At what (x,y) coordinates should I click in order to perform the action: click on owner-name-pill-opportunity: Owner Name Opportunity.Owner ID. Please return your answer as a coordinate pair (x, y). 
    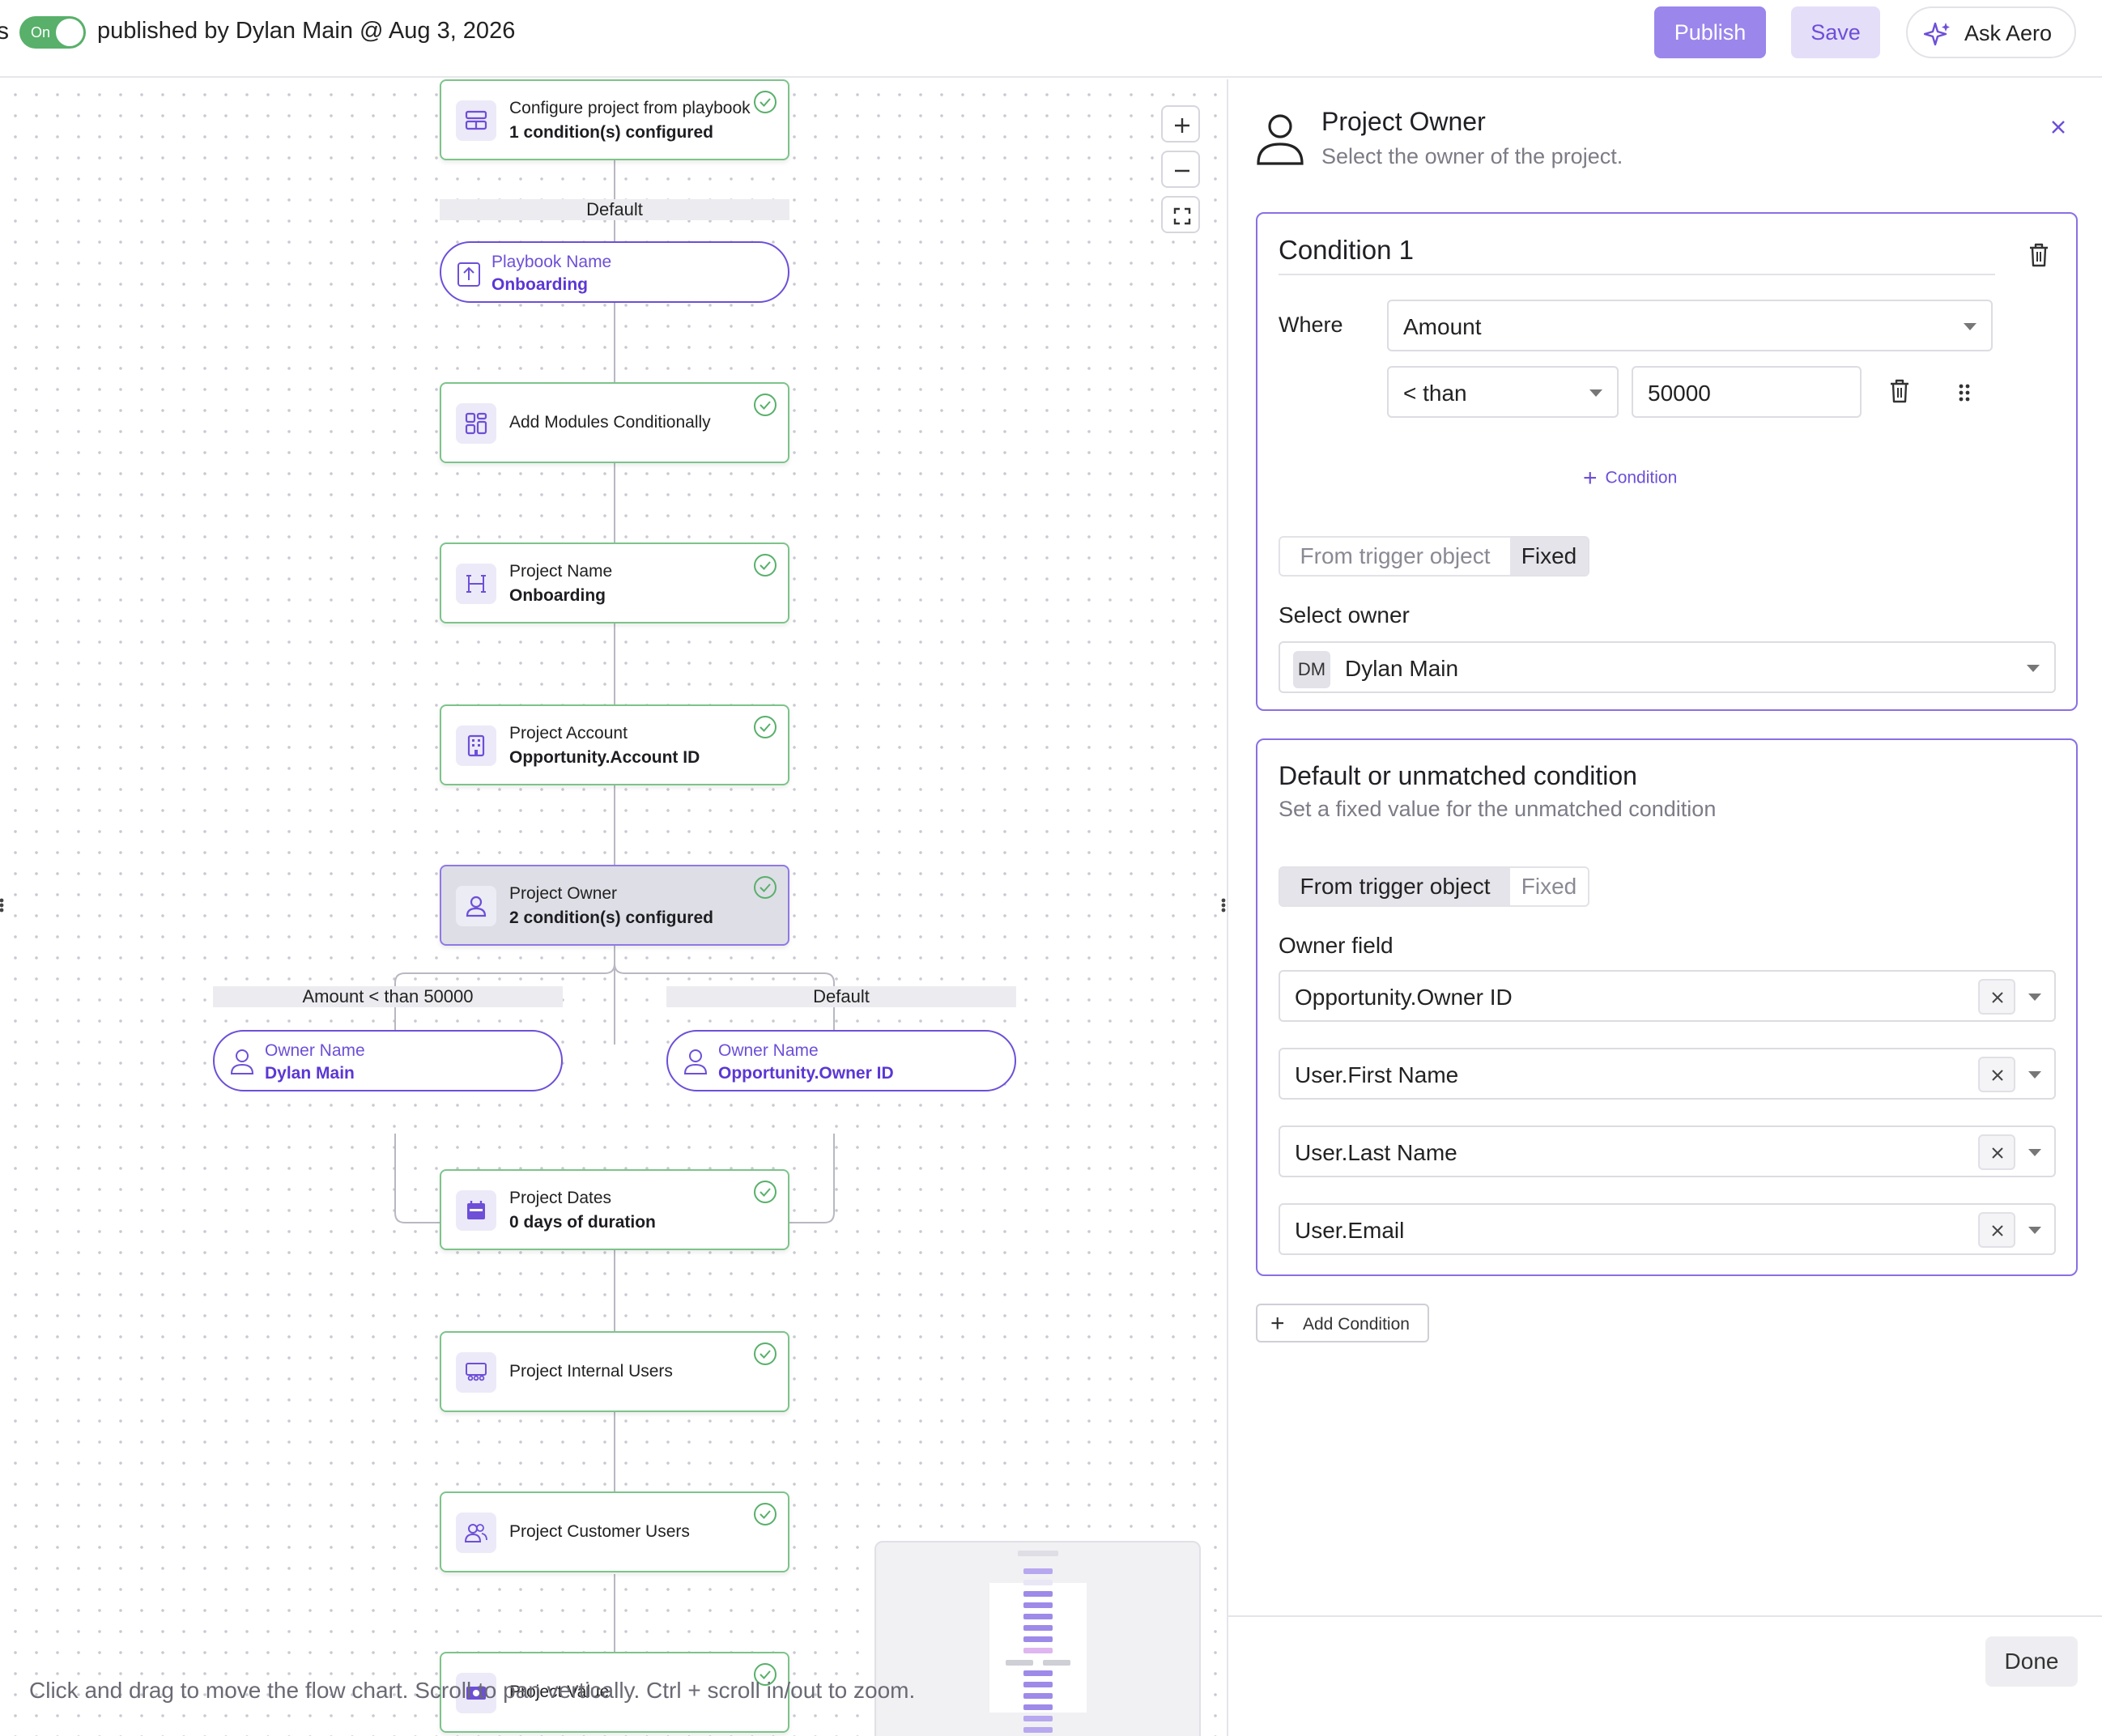
    Looking at the image, I should click on (841, 1060).